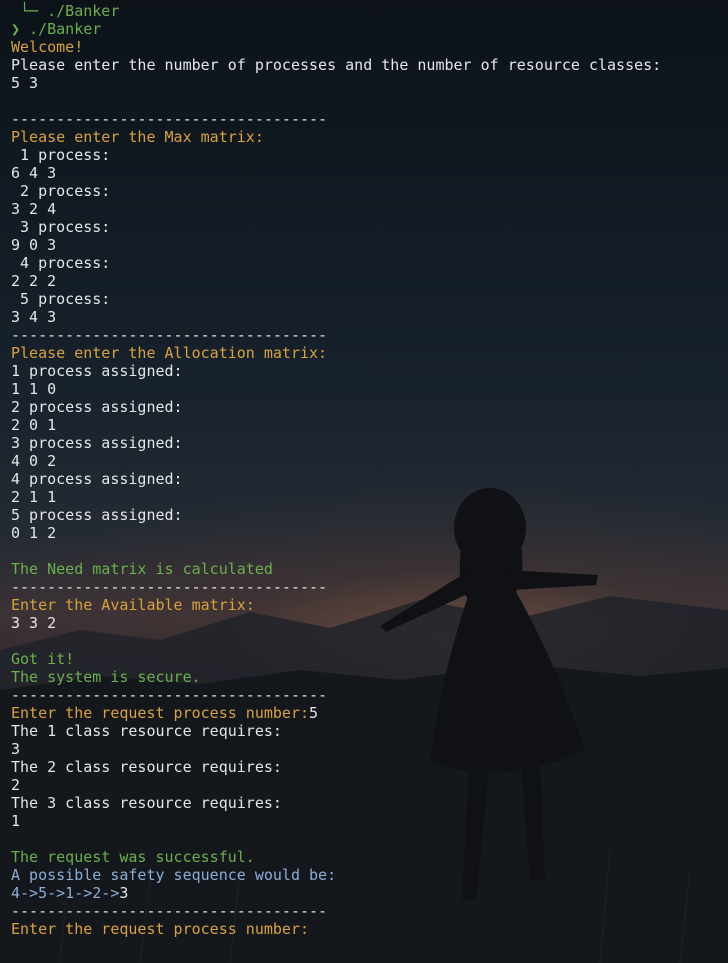 This screenshot has width=728, height=963. Describe the element at coordinates (369, 29) in the screenshot. I see `terminal-line: ❯ ./Banker` at that location.